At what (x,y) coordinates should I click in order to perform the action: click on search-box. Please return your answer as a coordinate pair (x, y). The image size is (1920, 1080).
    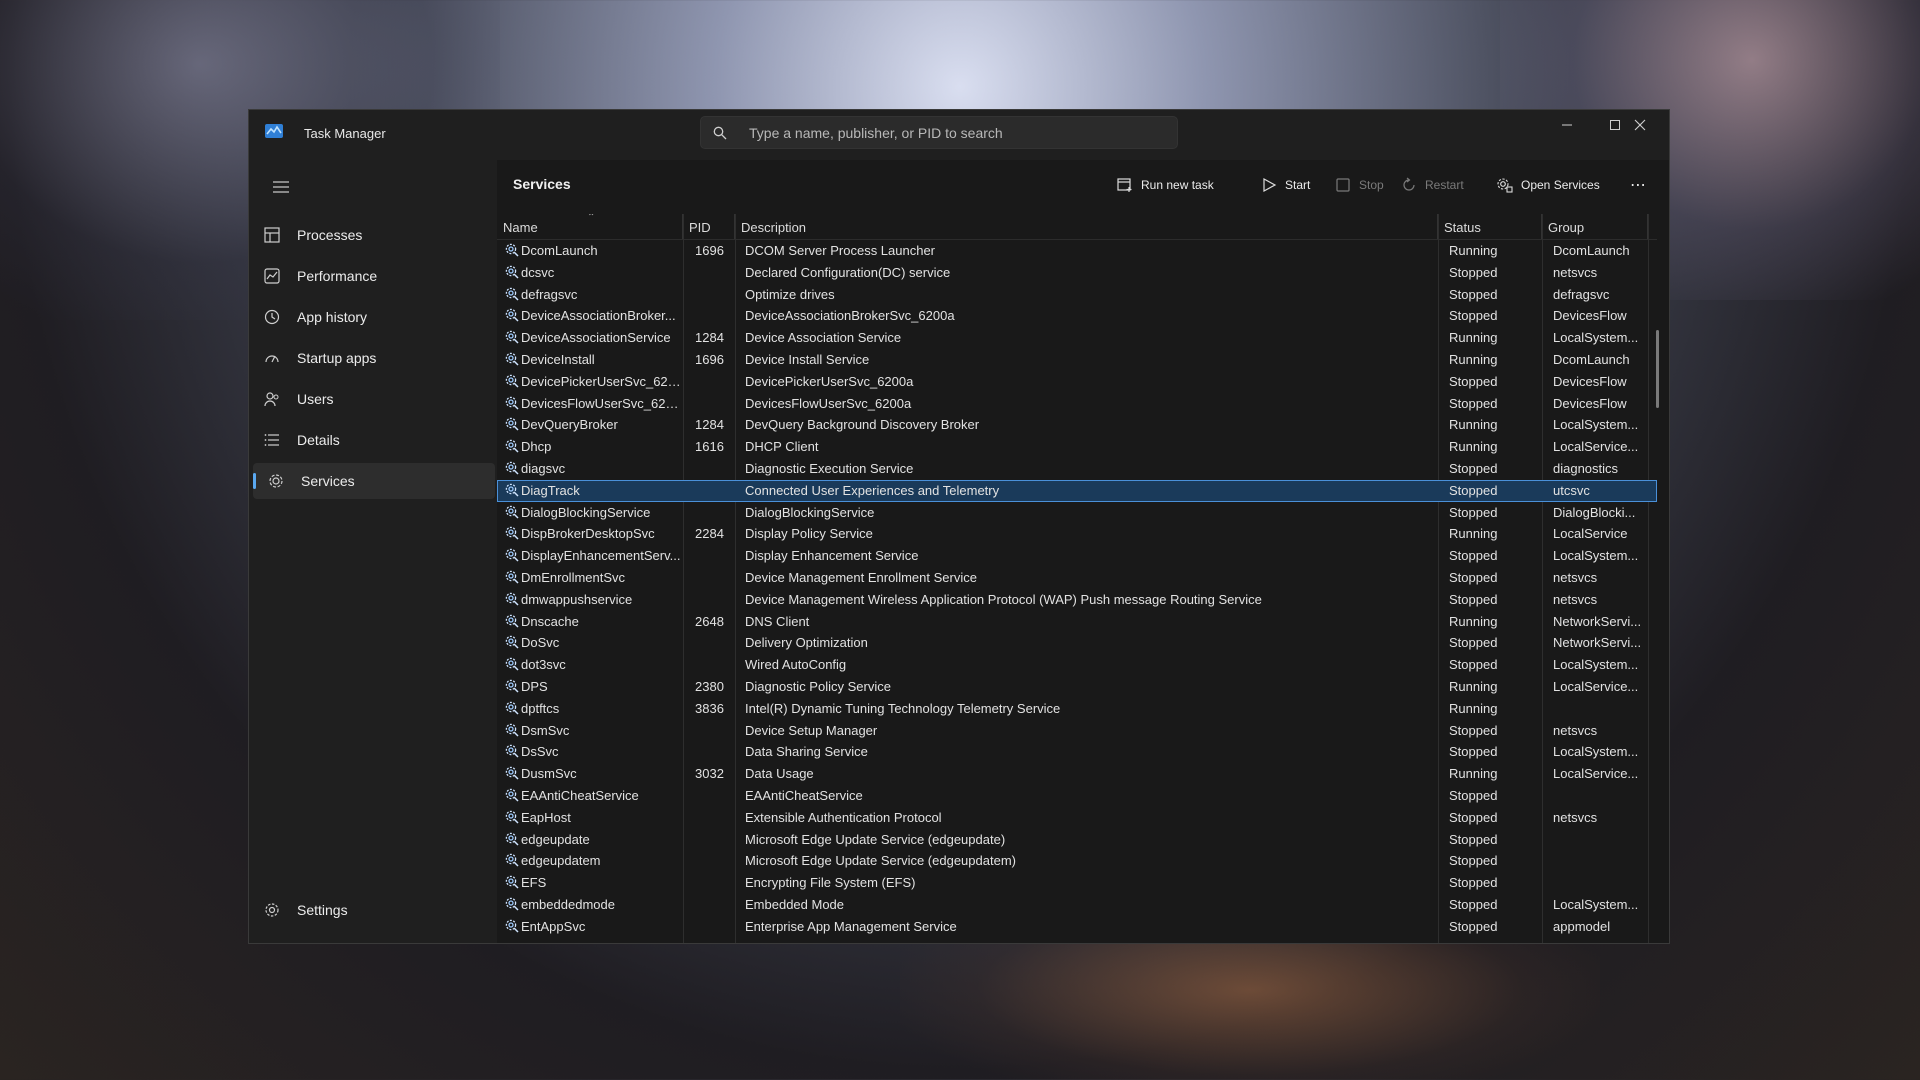
    Looking at the image, I should click on (939, 132).